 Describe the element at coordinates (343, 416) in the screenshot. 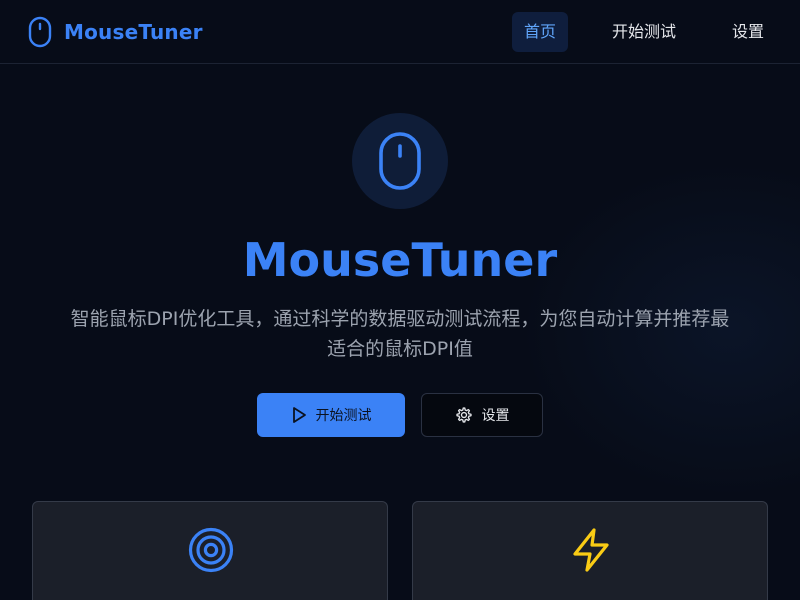

I see `start-test-button-label: 开始测试` at that location.